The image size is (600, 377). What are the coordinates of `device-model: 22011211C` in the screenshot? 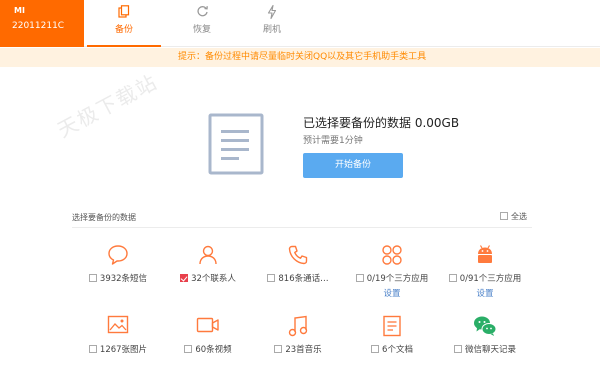 It's located at (38, 26).